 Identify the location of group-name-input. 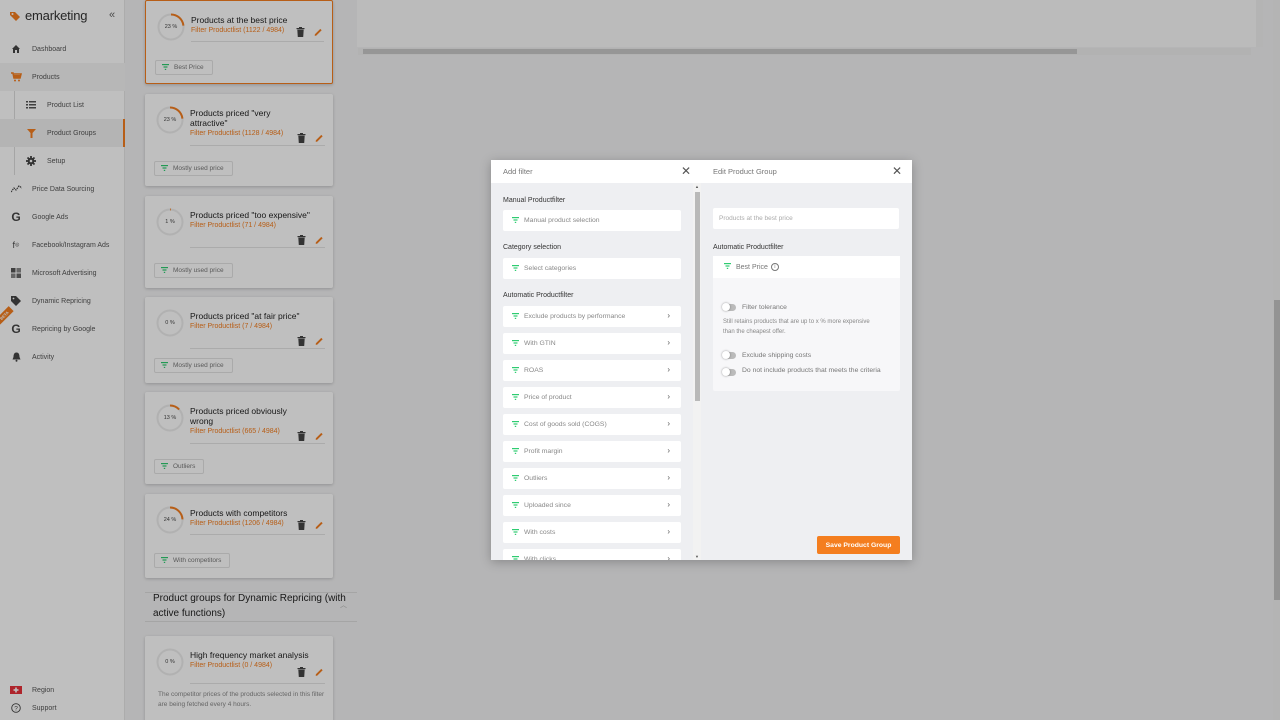
(806, 218).